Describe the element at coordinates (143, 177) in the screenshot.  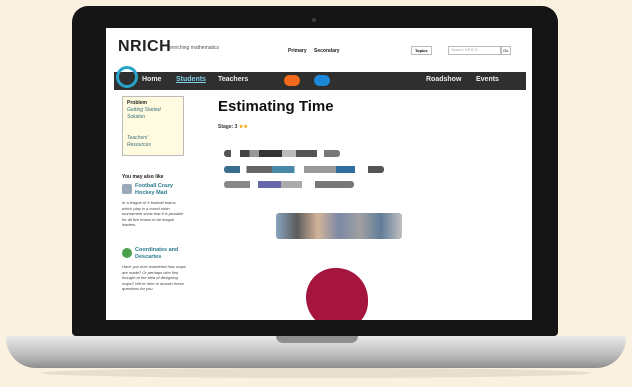
I see `also-like-heading: You may also like` at that location.